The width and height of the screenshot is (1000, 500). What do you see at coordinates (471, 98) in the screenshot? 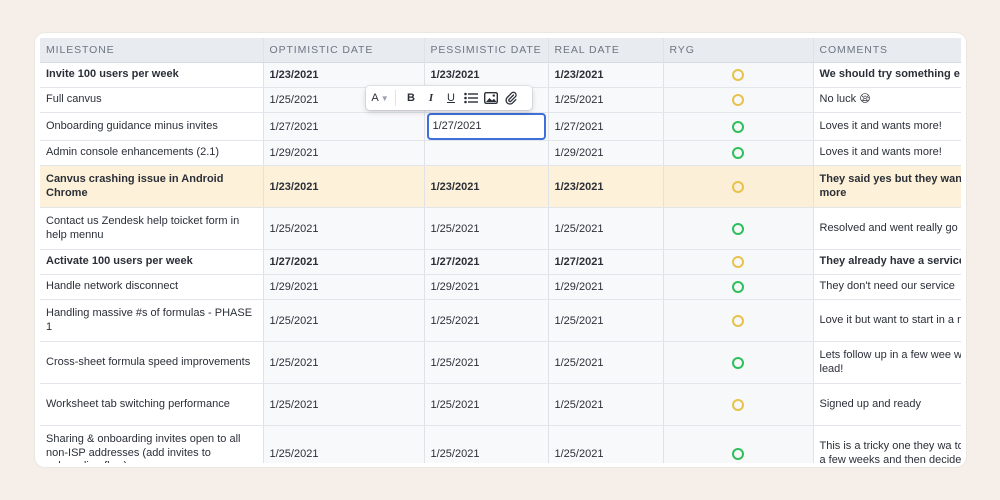
I see `bullet-list-button` at bounding box center [471, 98].